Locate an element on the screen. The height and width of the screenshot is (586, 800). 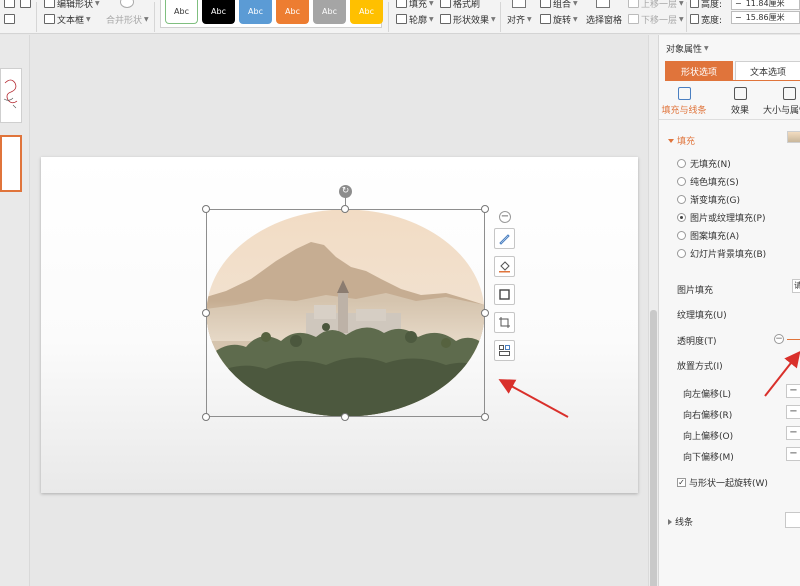
subtab-effects: 效果 is located at coordinates (740, 101).